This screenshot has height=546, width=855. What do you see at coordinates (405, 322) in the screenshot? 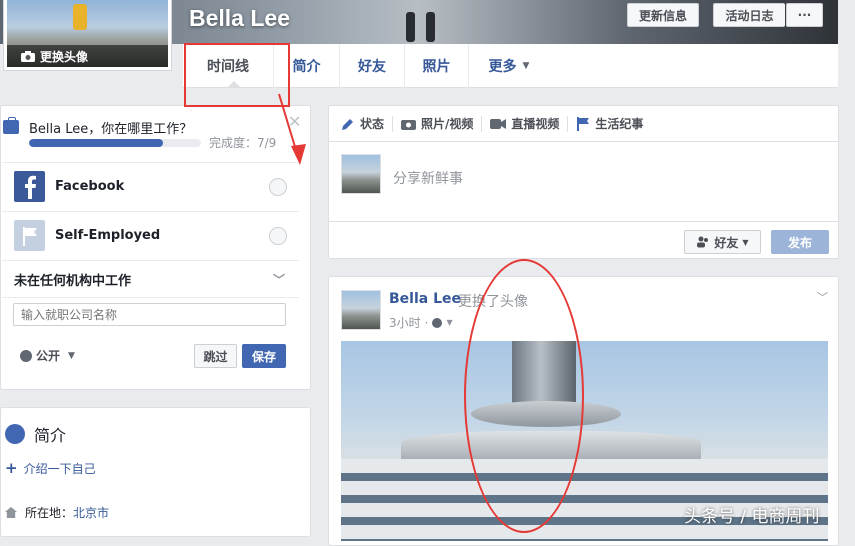
I see `post-time: 3小时` at bounding box center [405, 322].